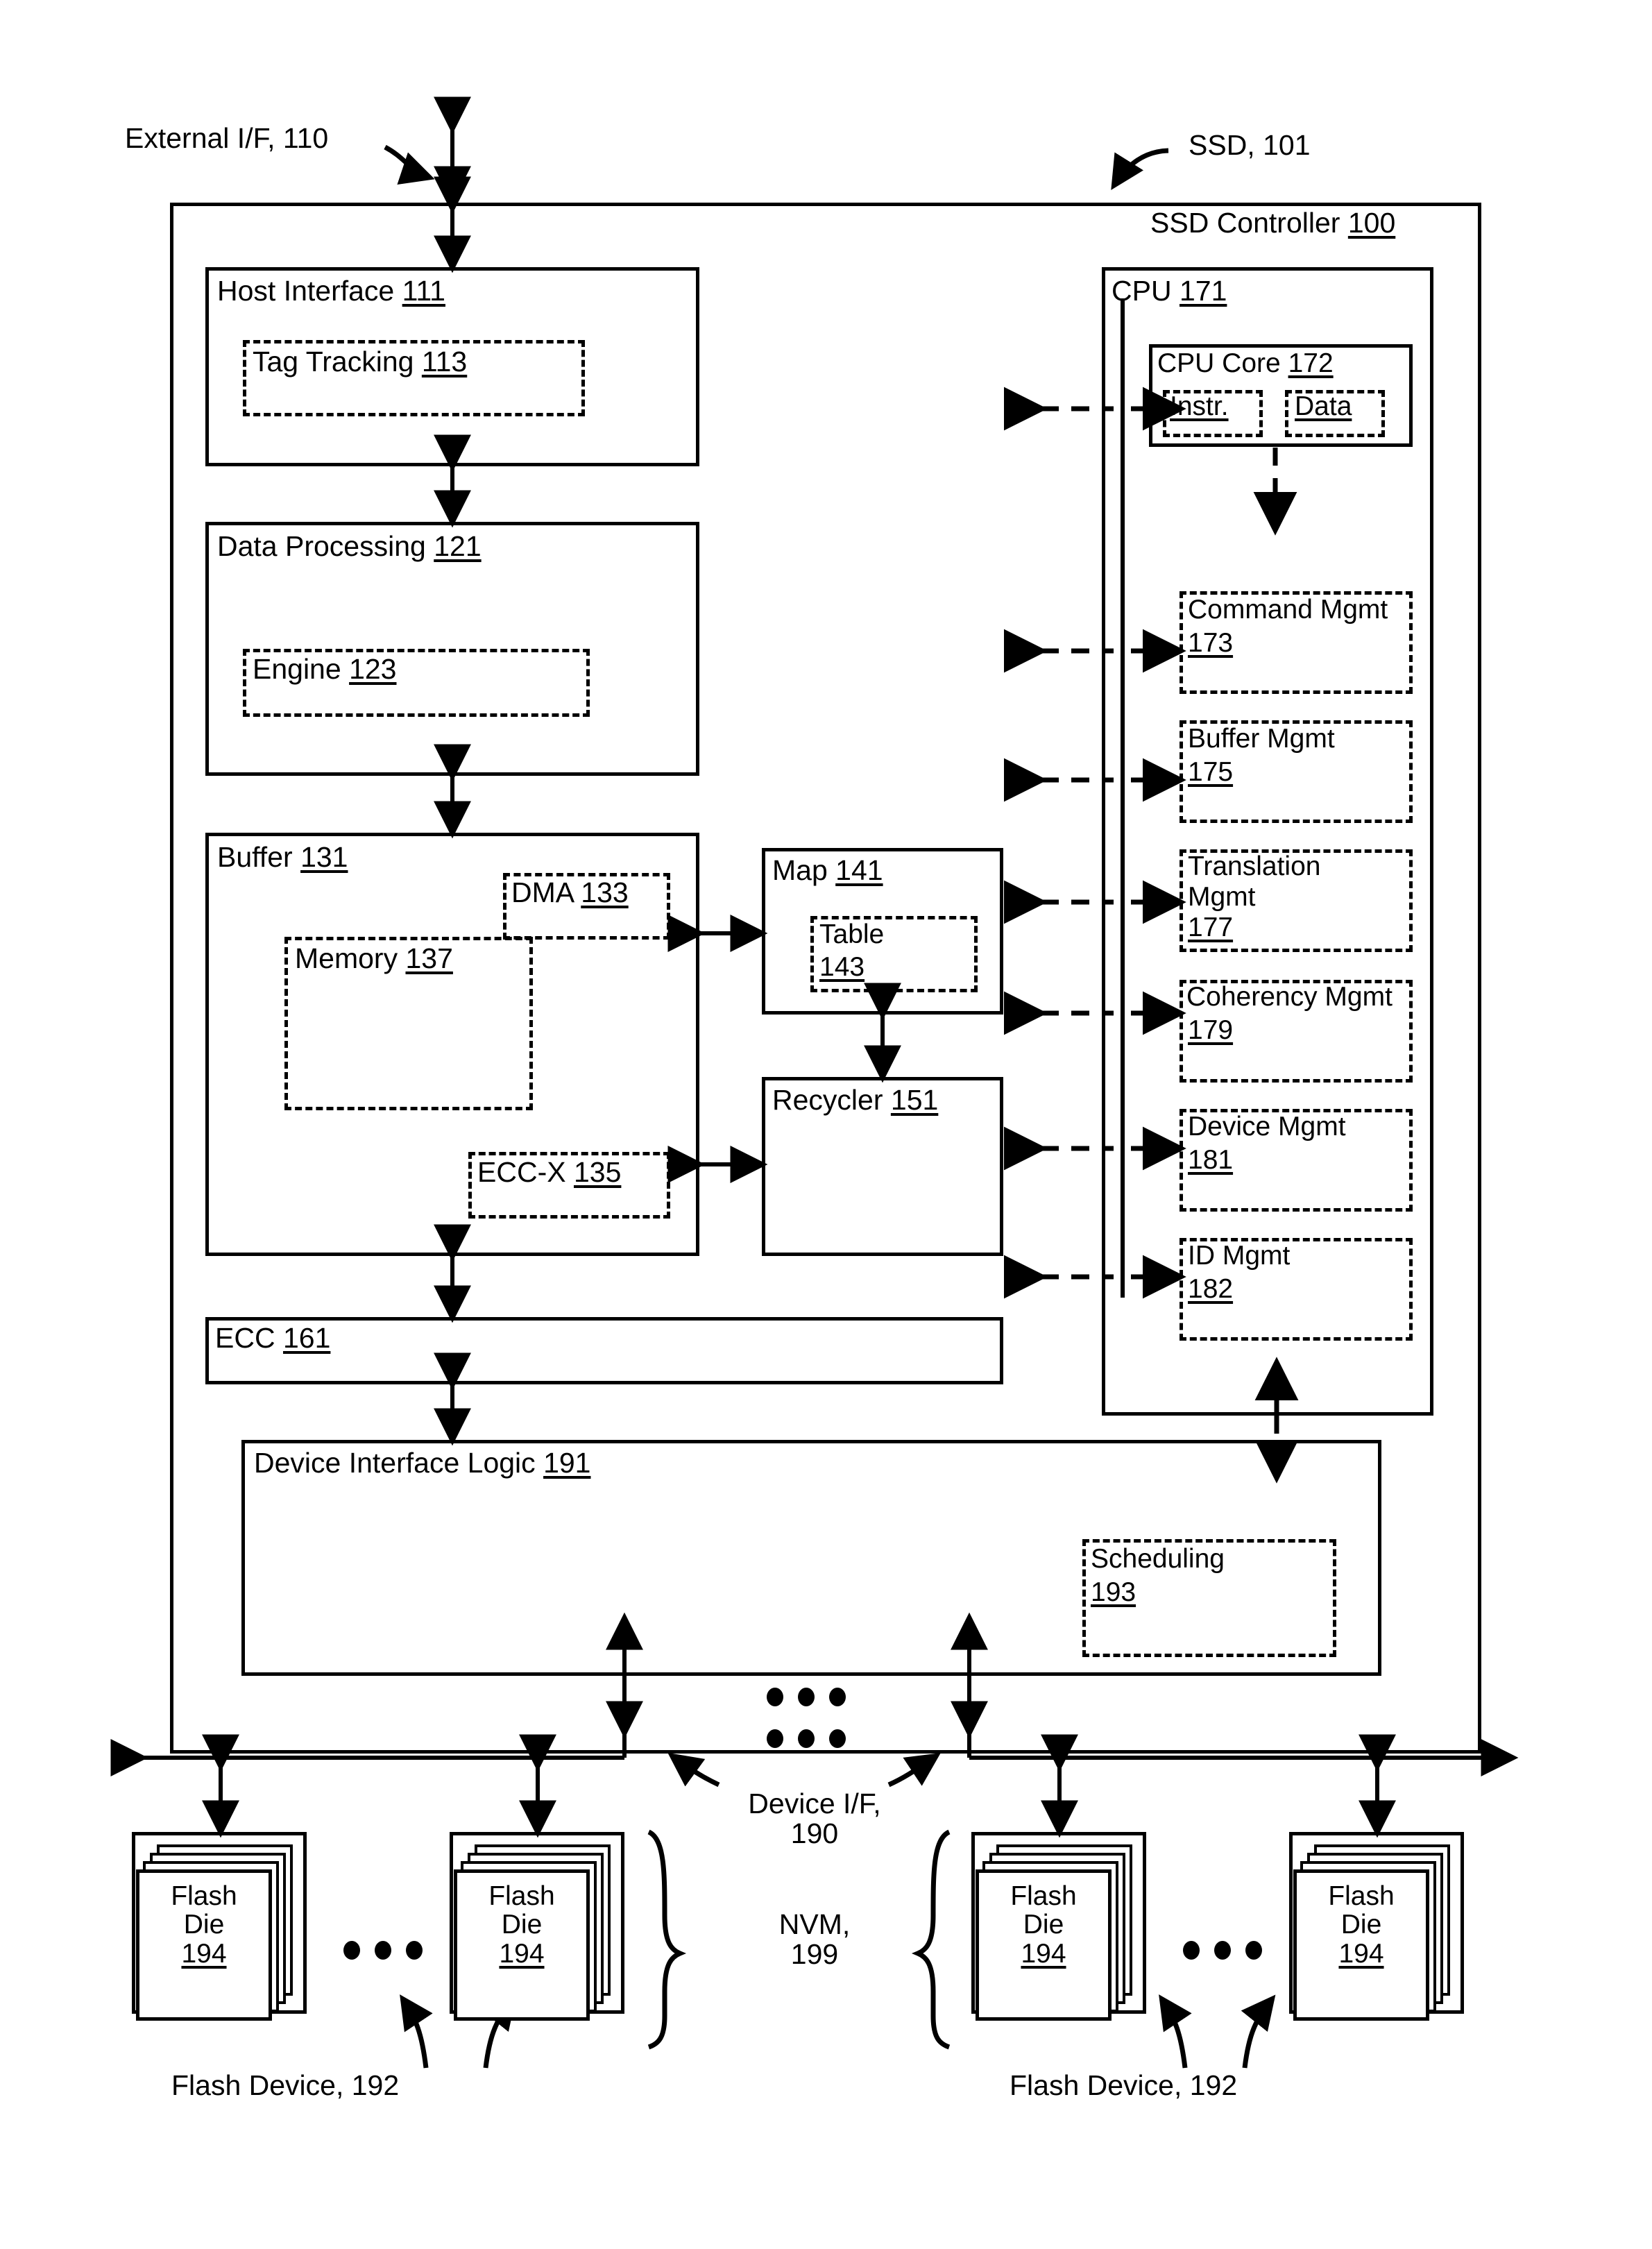 This screenshot has height=2249, width=1652. Describe the element at coordinates (1211, 1289) in the screenshot. I see `id-mgmt-label-ref: 182` at that location.